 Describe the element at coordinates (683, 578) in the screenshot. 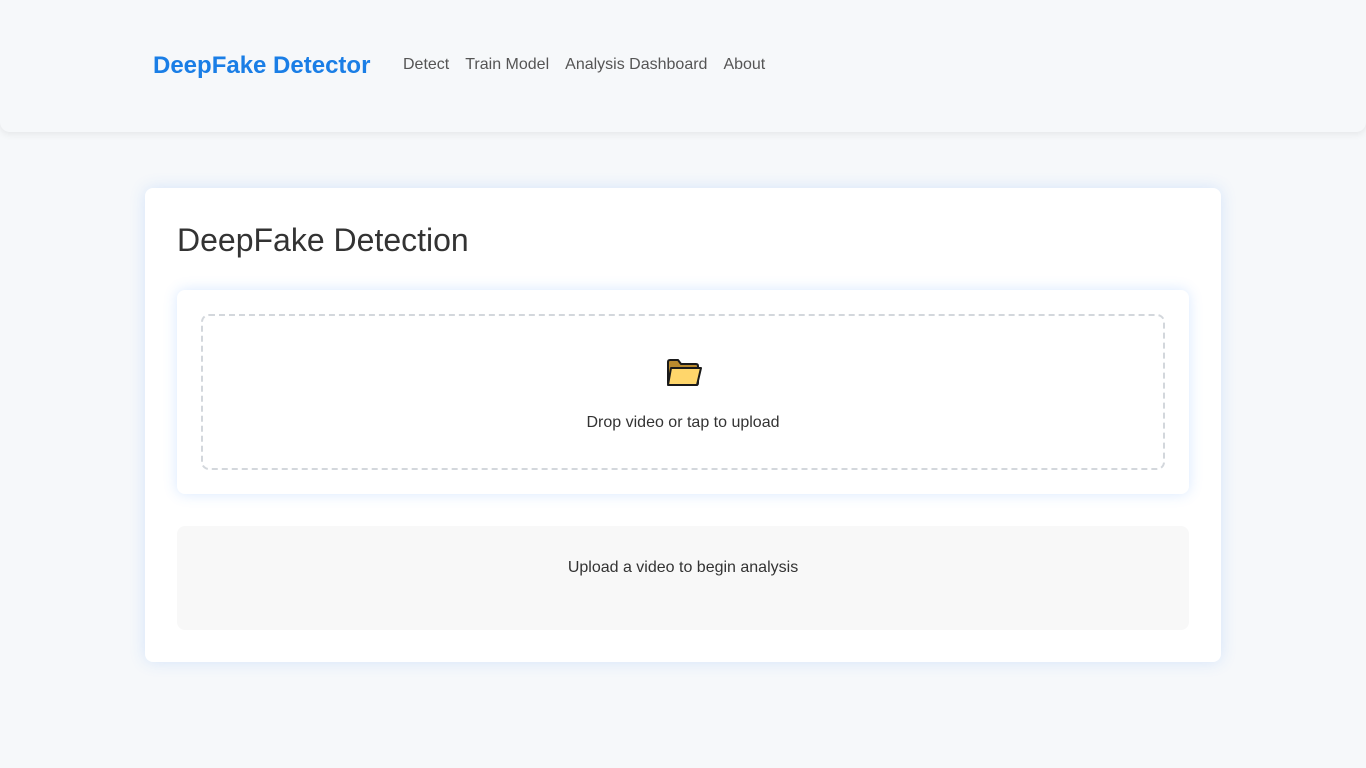

I see `analysis-status-panel: Upload a video to begin analysis` at that location.